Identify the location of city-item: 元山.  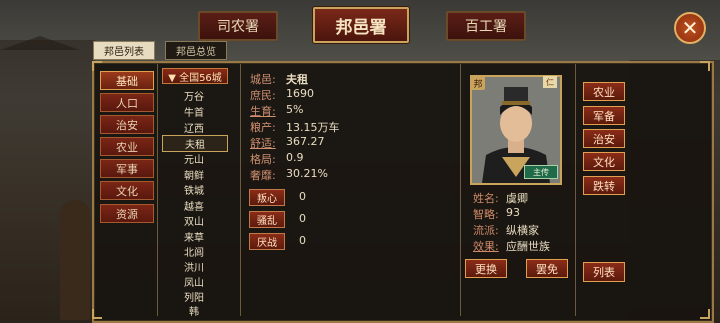
(194, 158).